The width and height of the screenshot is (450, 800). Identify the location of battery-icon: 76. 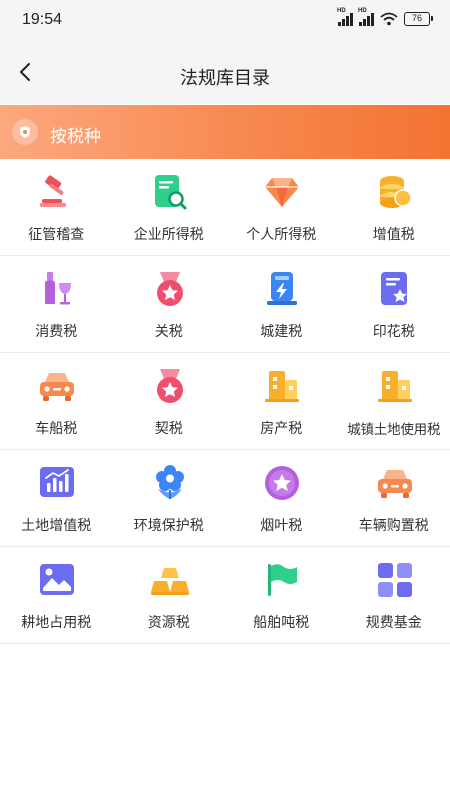
(418, 19).